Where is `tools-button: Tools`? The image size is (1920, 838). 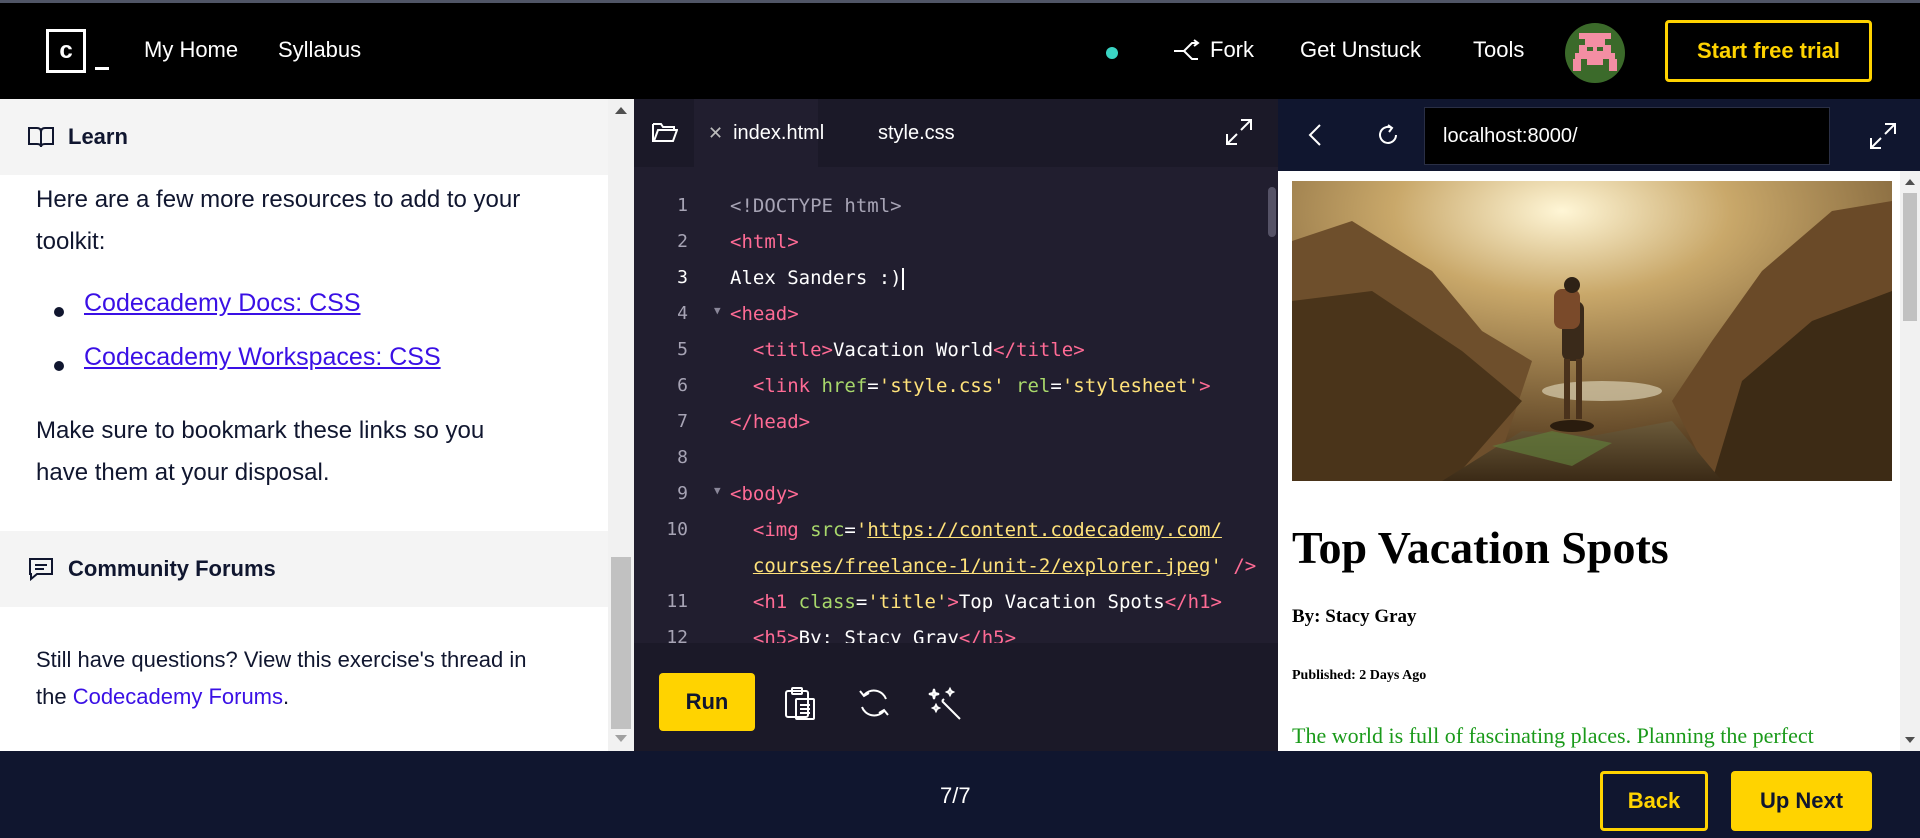 tools-button: Tools is located at coordinates (1498, 50).